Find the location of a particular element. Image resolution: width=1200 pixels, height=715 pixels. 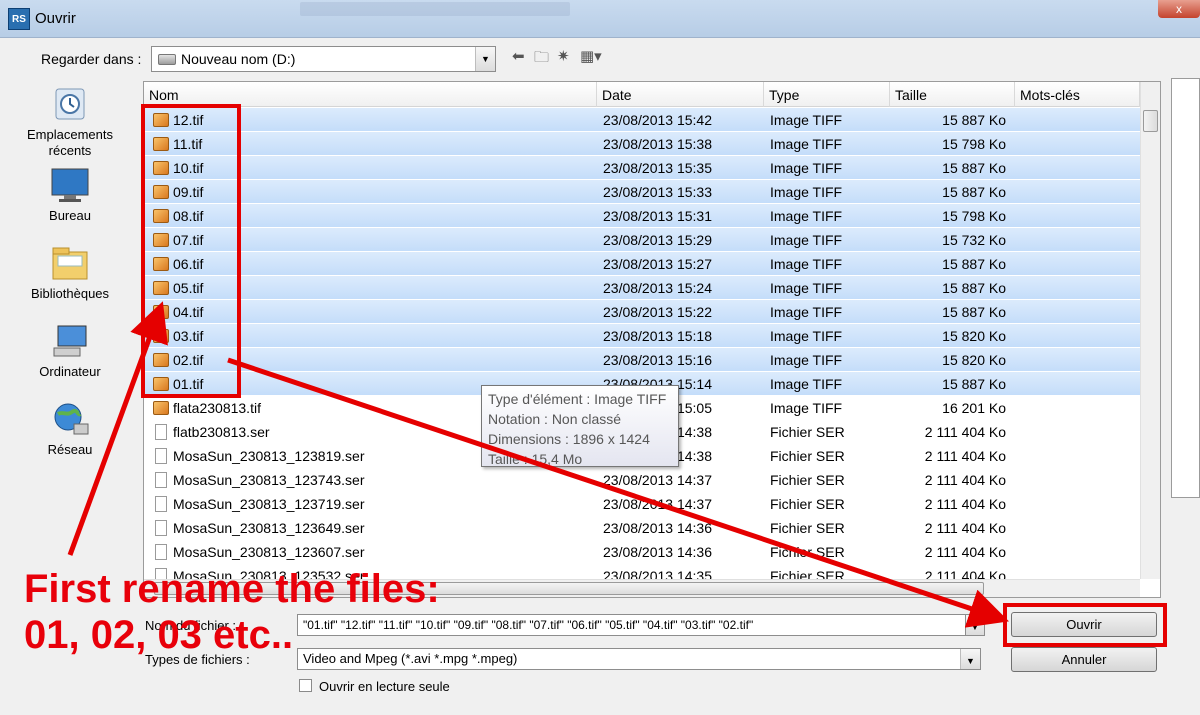

file-date: 23/08/2013 15:22 is located at coordinates (657, 312).